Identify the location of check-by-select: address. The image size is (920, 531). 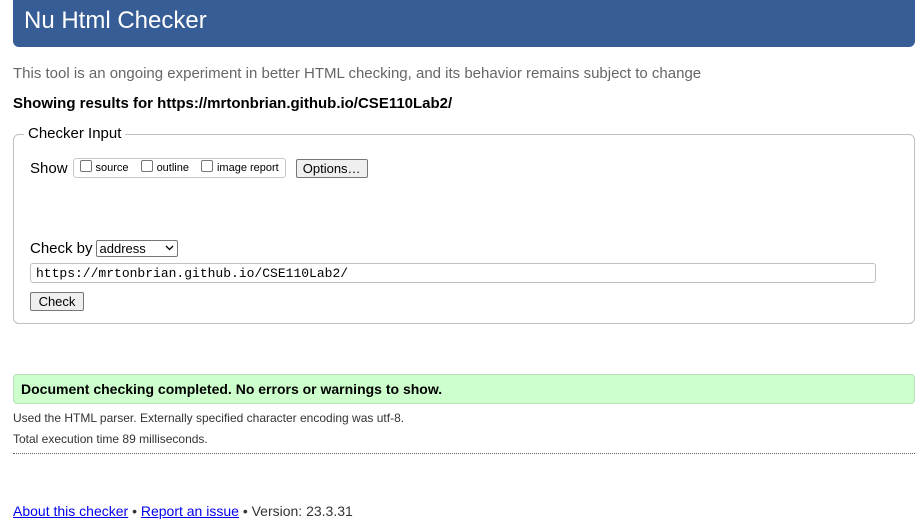
(136, 248).